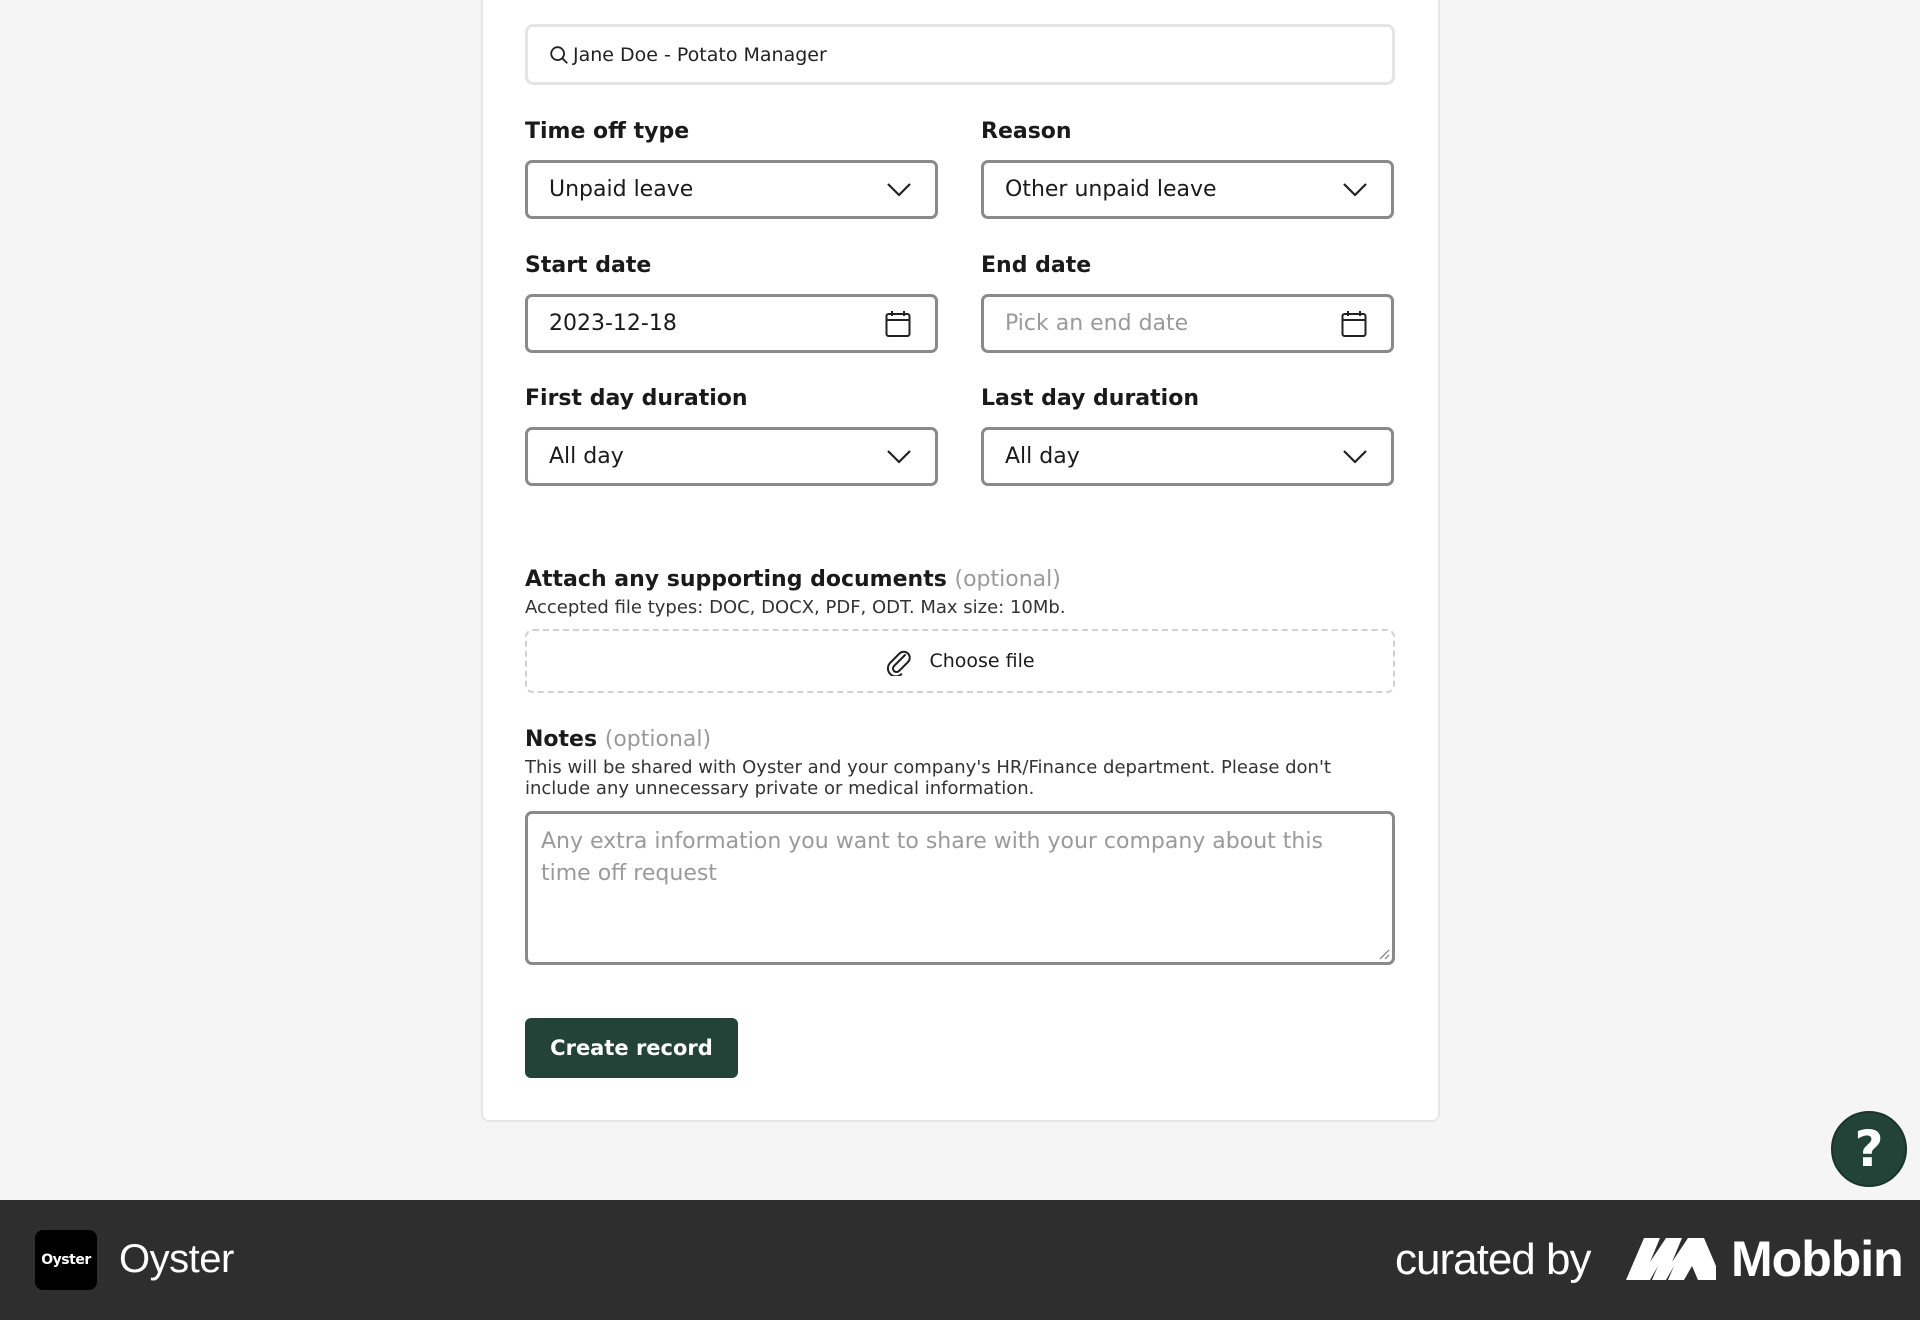 This screenshot has width=1920, height=1320. Describe the element at coordinates (1671, 1259) in the screenshot. I see `mobbin-logo-icon` at that location.